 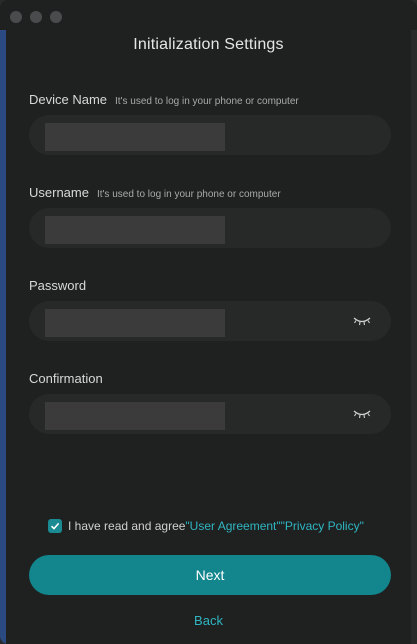 I want to click on agreement-checkbox, so click(x=55, y=526).